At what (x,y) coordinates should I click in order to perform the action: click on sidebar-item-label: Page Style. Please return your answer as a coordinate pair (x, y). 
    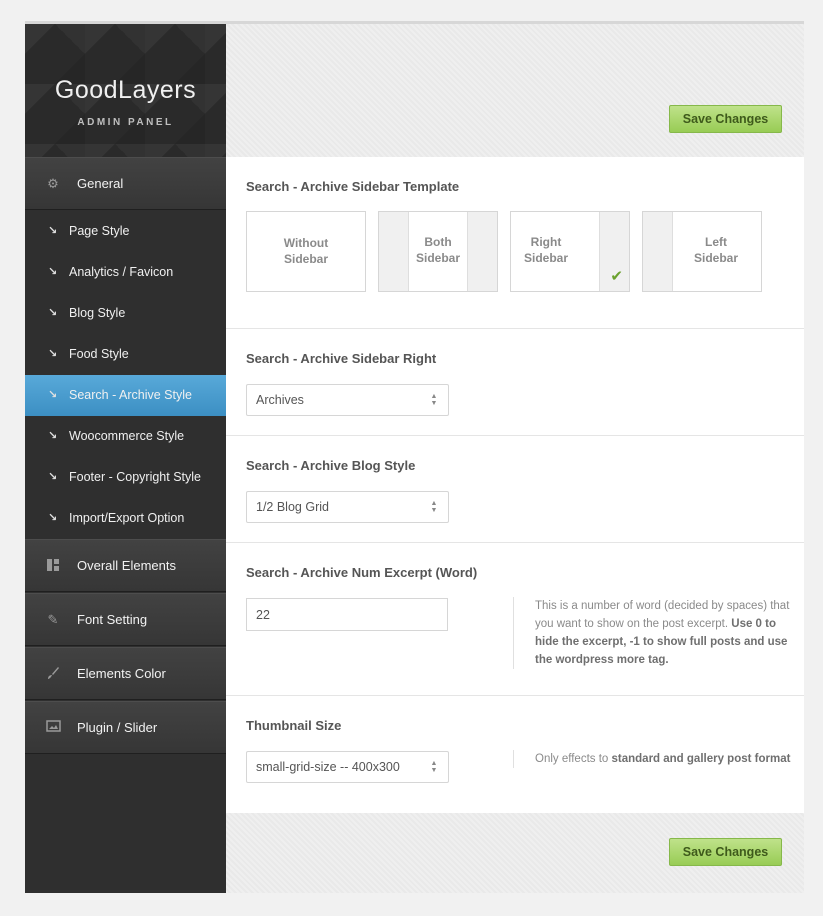
    Looking at the image, I should click on (99, 231).